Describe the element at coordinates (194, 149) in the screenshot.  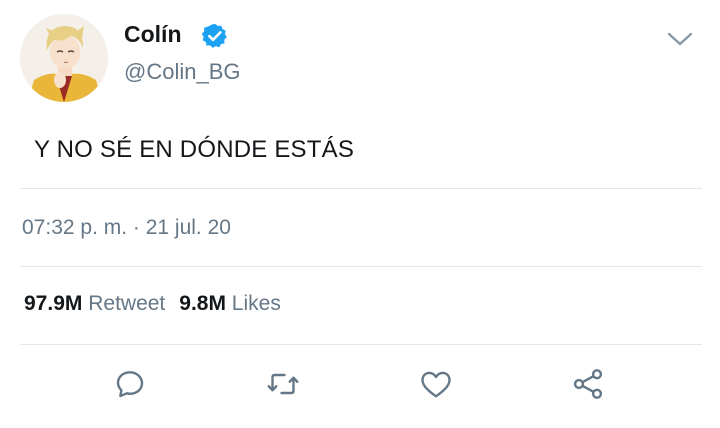
I see `tweet-text: Y NO SÉ EN DÓNDE ESTÁS` at that location.